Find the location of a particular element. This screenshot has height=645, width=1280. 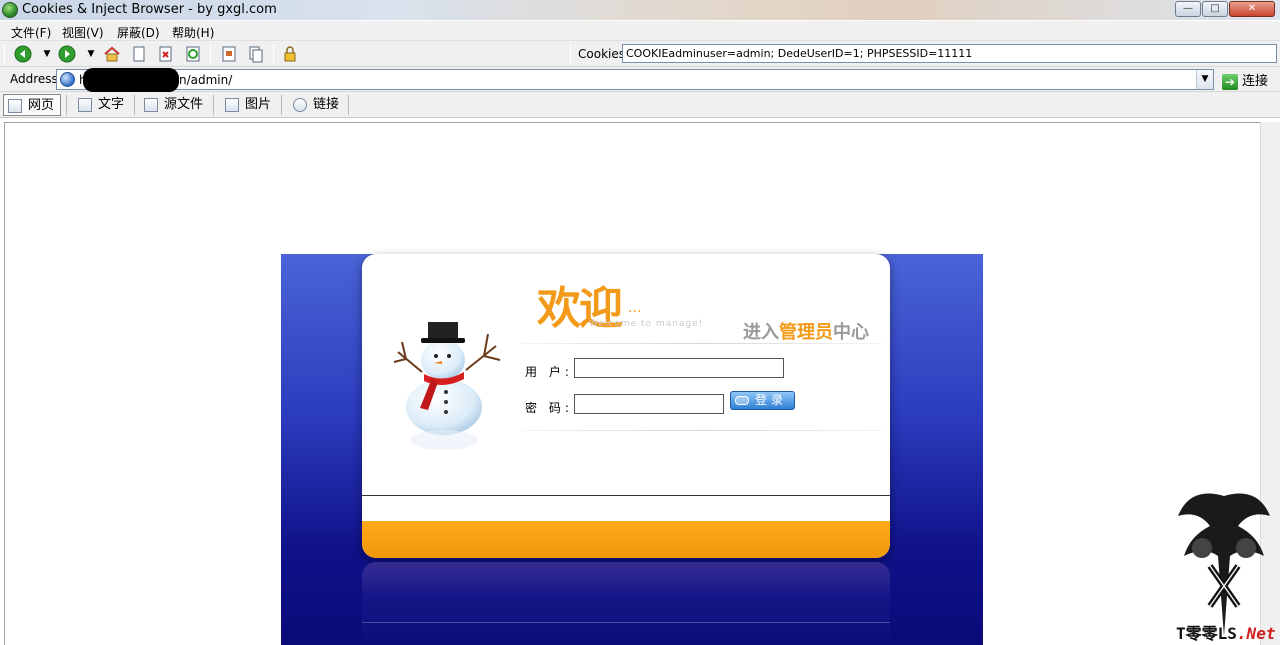

password-input is located at coordinates (649, 404).